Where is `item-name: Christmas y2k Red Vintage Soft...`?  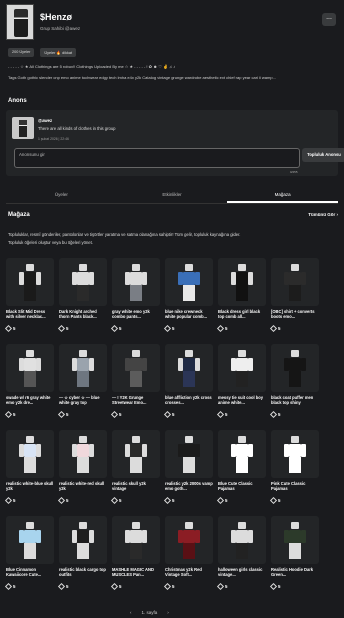
item-name: Christmas y2k Red Vintage Soft... is located at coordinates (189, 572).